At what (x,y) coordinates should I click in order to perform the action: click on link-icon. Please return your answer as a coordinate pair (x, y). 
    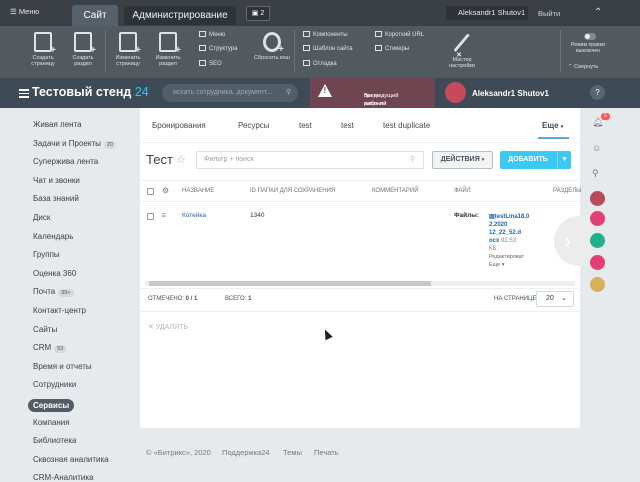
    Looking at the image, I should click on (378, 34).